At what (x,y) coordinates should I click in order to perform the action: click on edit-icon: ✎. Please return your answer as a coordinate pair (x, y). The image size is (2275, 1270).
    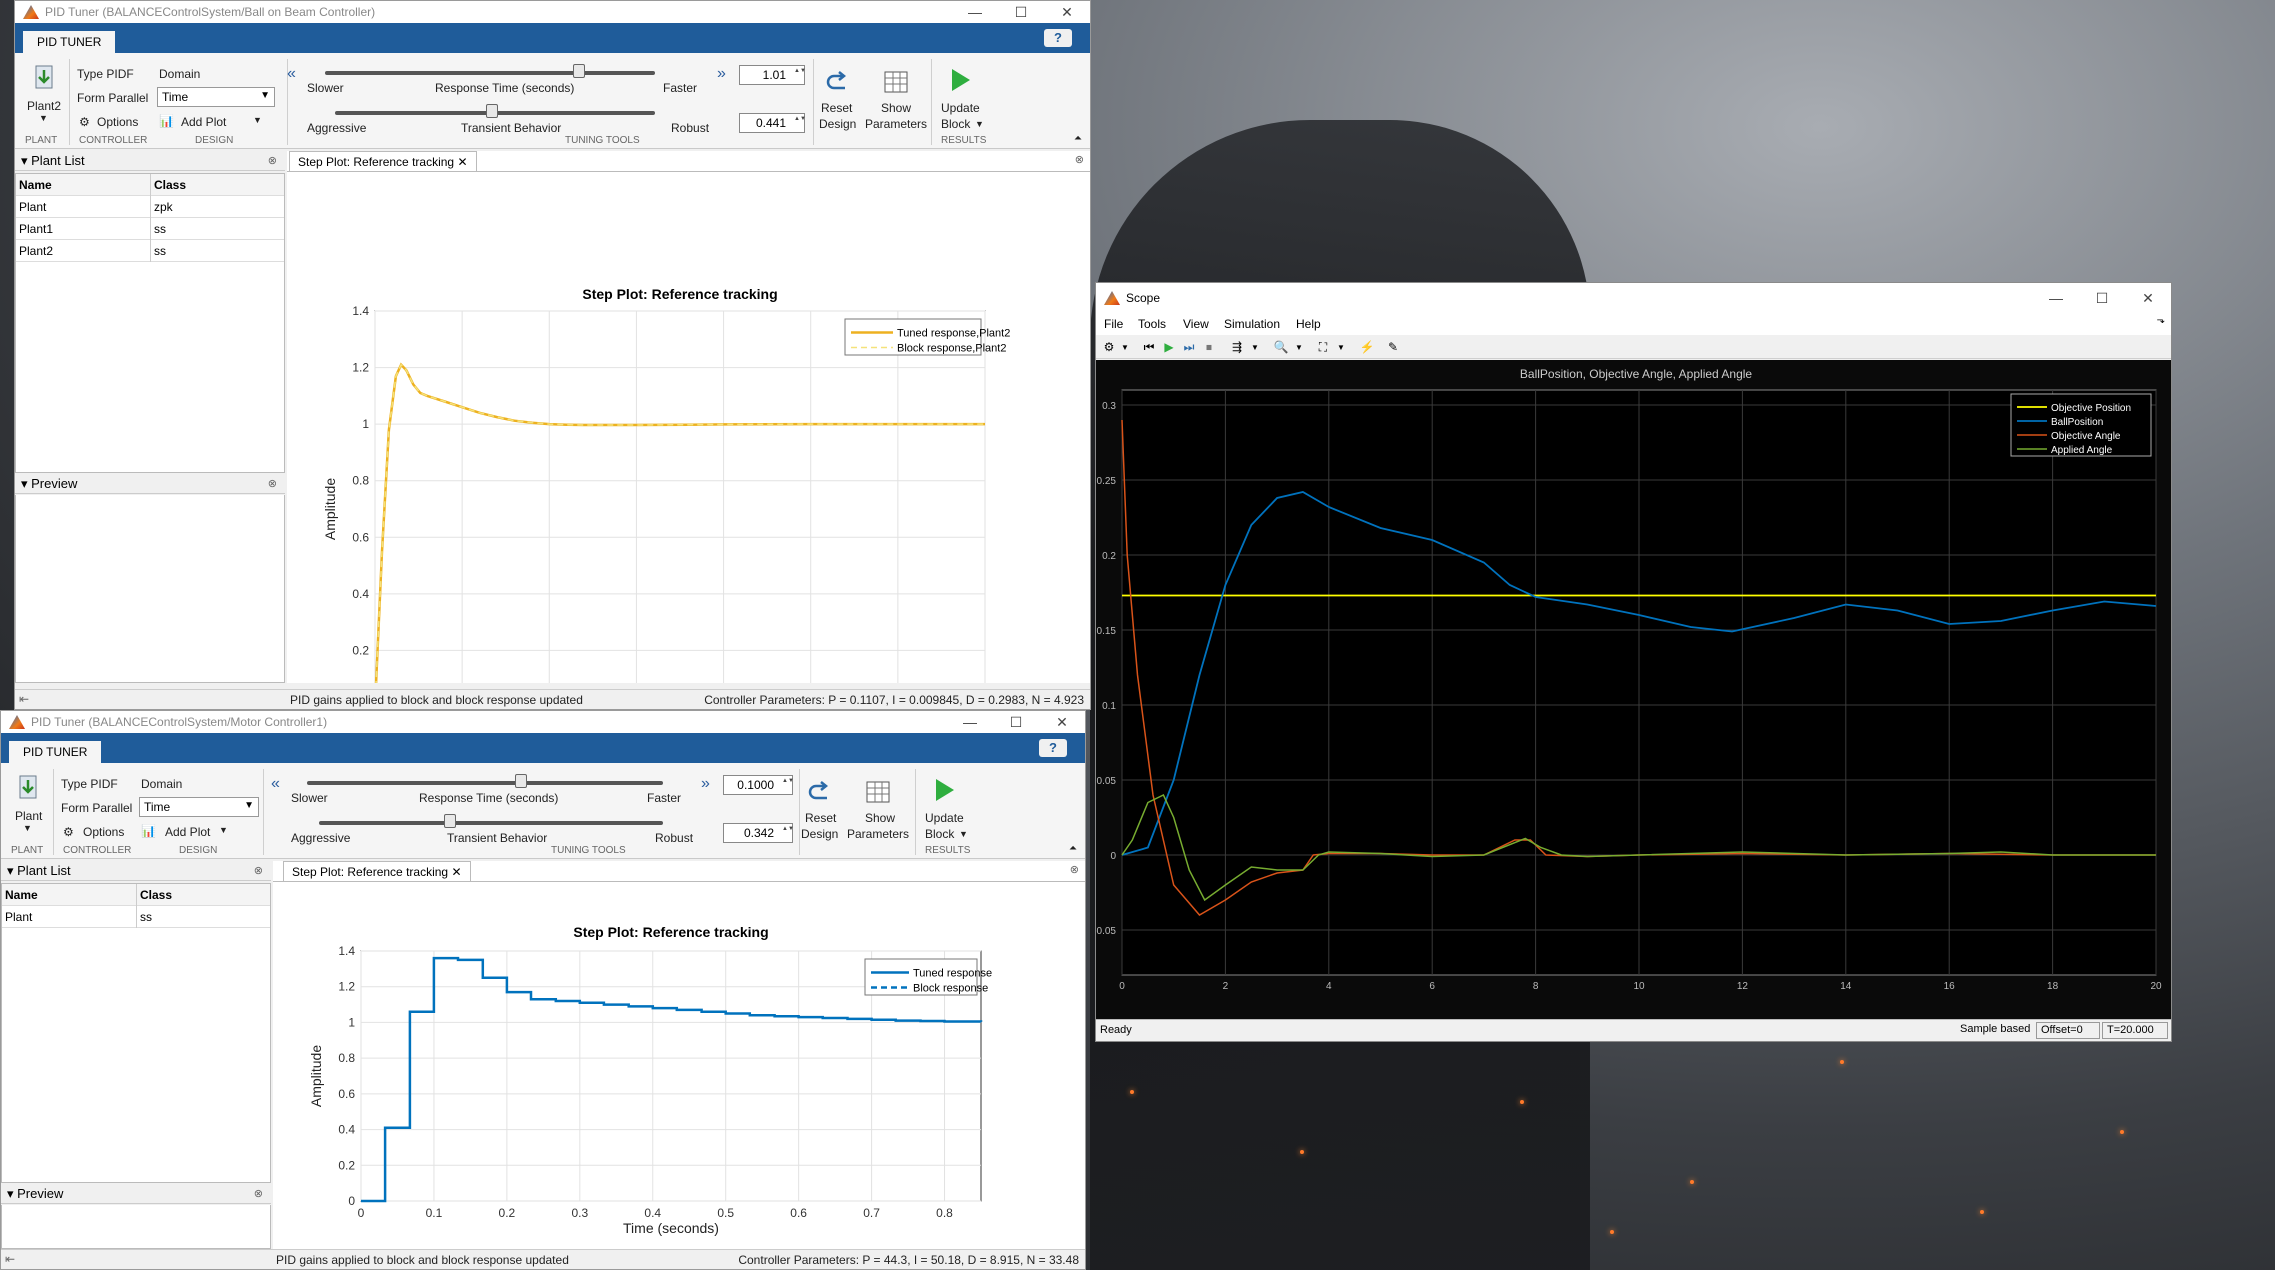
    Looking at the image, I should click on (1393, 347).